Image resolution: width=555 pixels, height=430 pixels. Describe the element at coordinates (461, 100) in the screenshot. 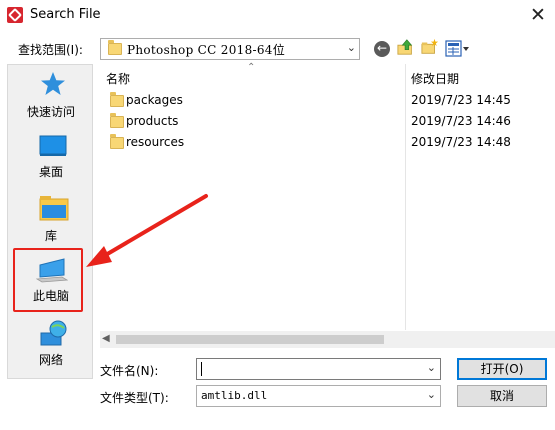

I see `file-date: 2019/7/23 14:45` at that location.